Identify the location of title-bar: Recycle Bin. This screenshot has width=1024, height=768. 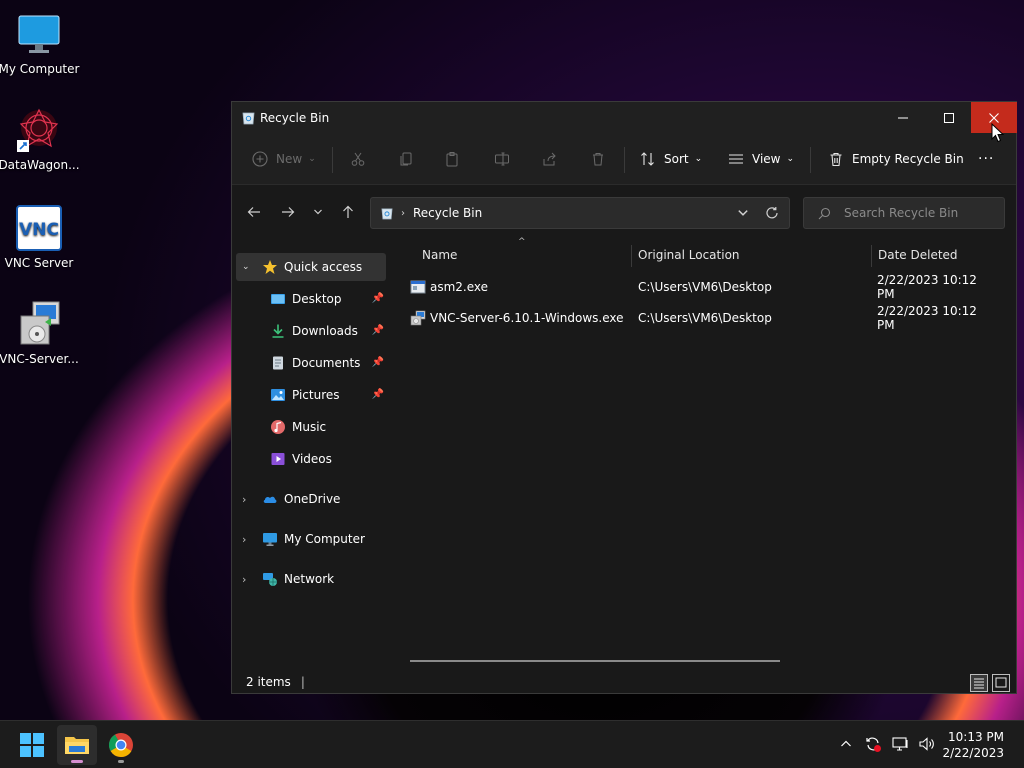
(624, 117).